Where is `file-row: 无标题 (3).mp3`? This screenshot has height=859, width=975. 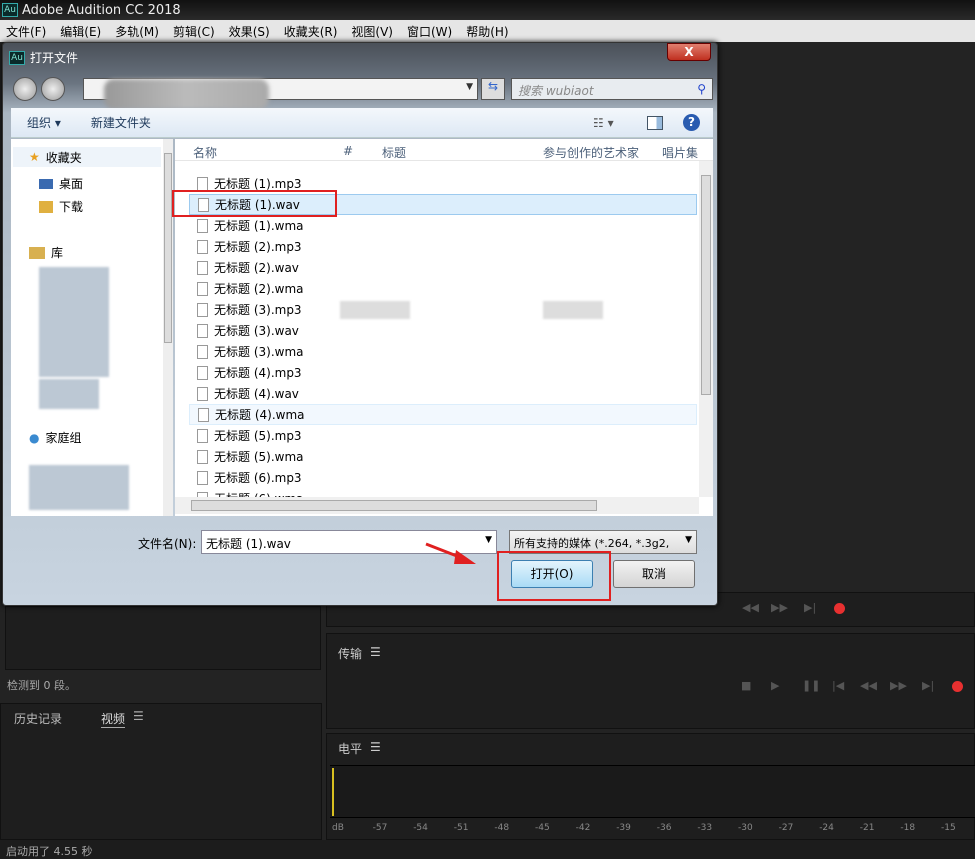 file-row: 无标题 (3).mp3 is located at coordinates (443, 309).